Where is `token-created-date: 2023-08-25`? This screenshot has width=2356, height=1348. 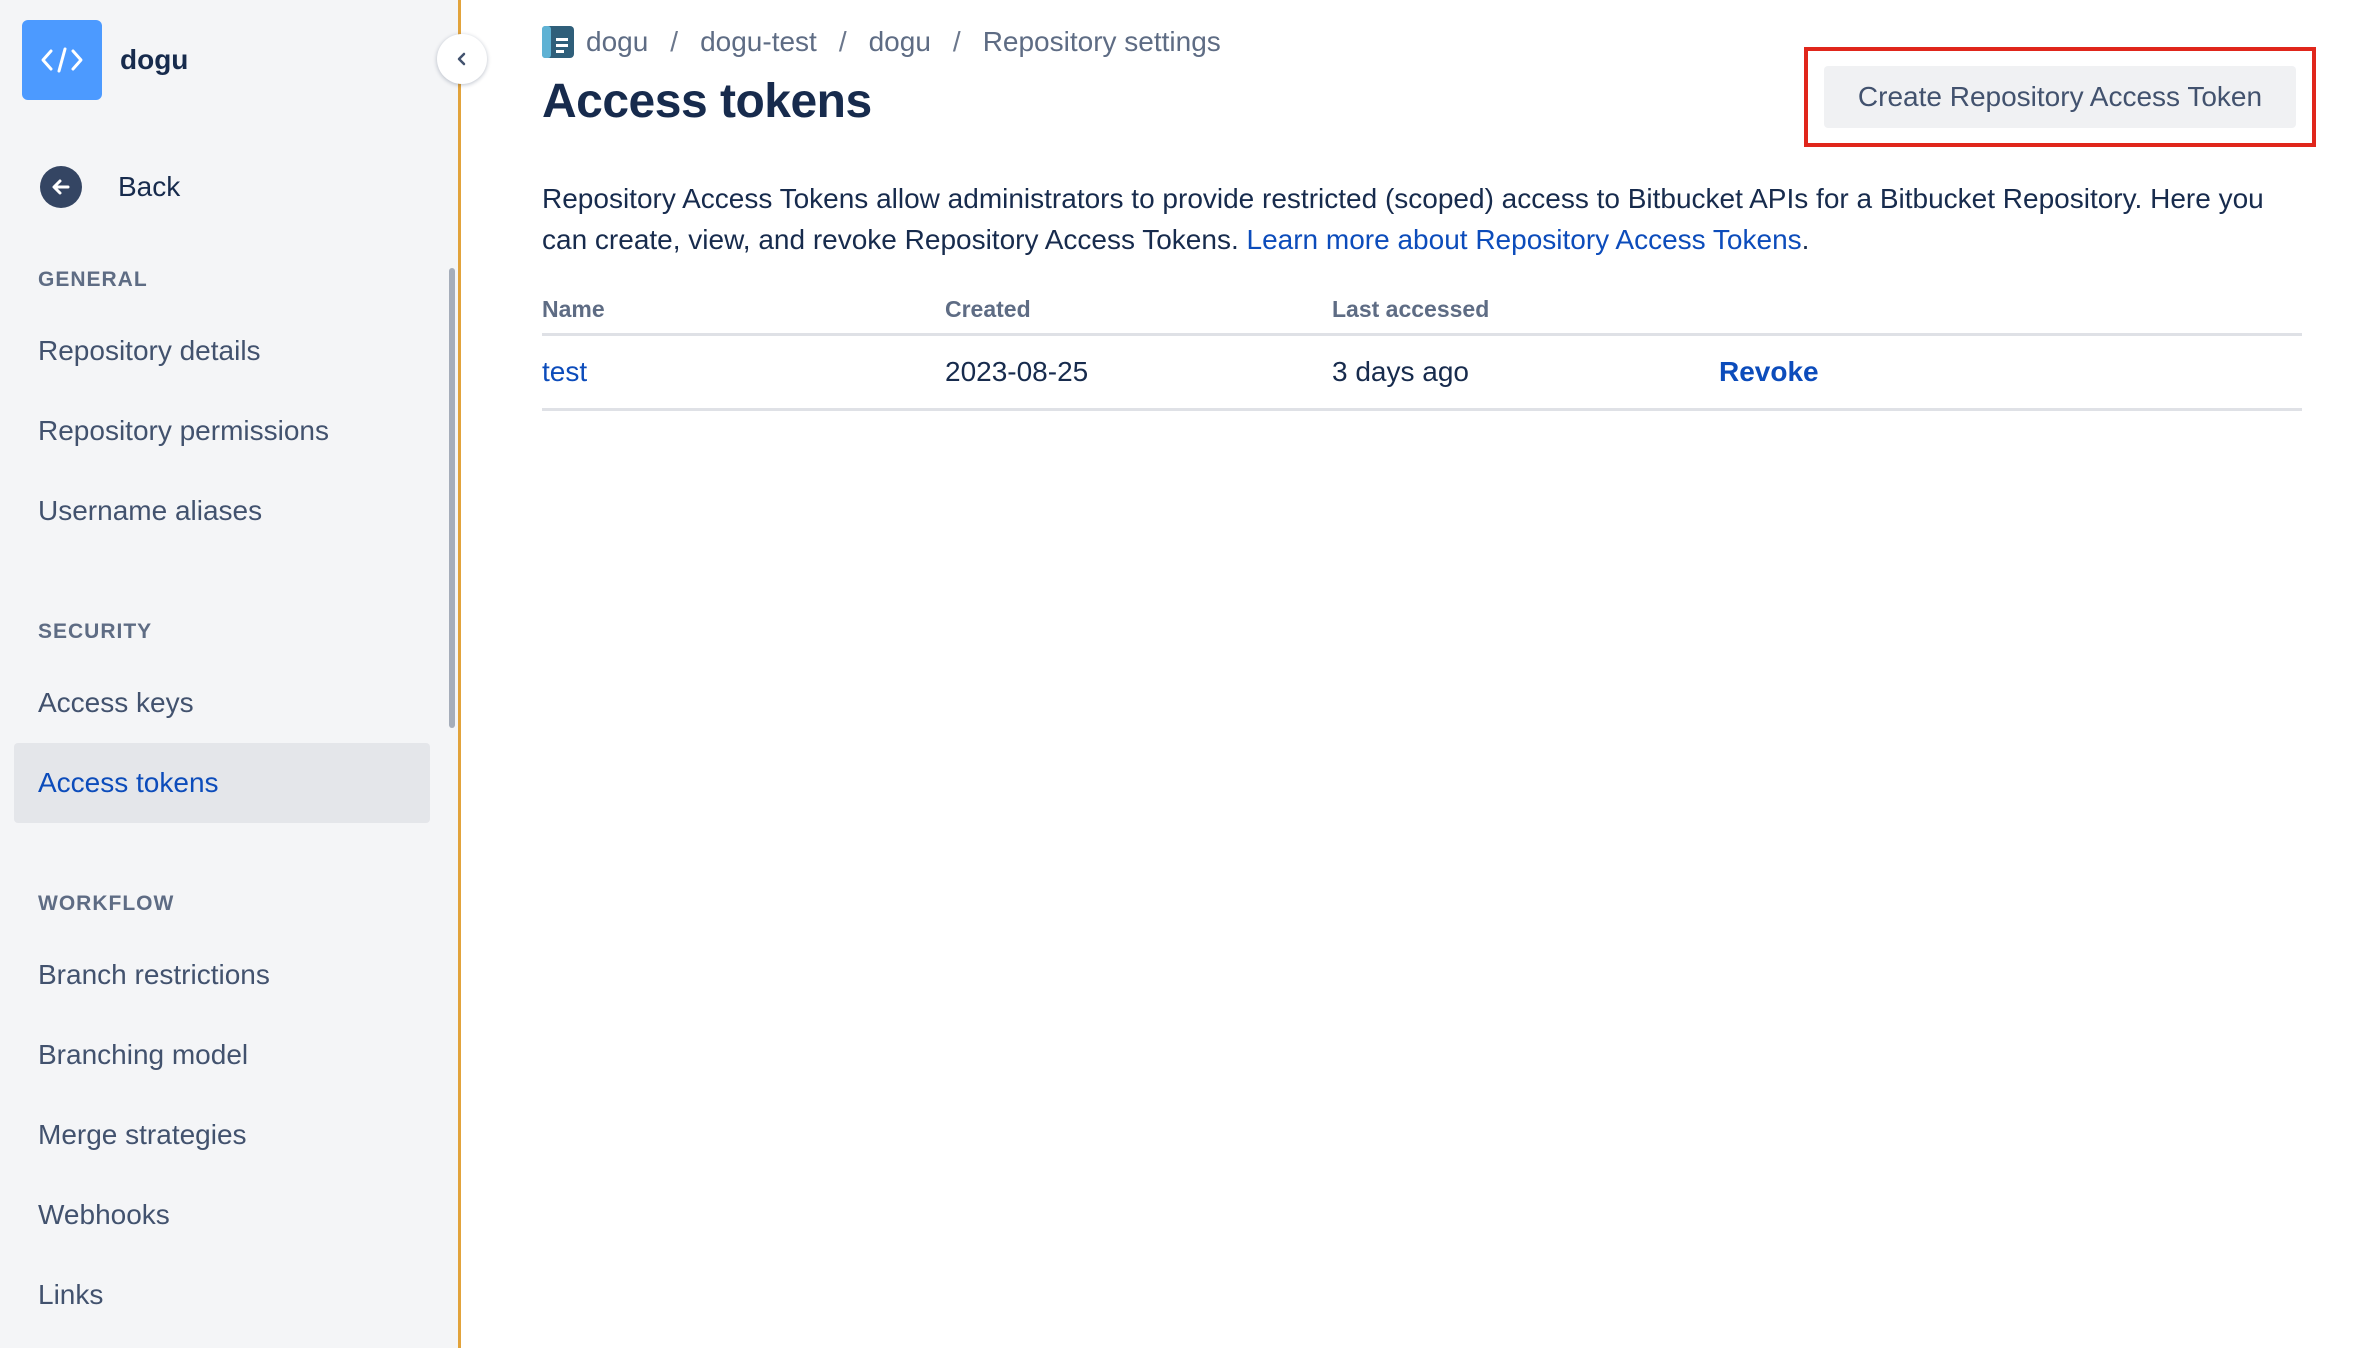 token-created-date: 2023-08-25 is located at coordinates (1017, 371).